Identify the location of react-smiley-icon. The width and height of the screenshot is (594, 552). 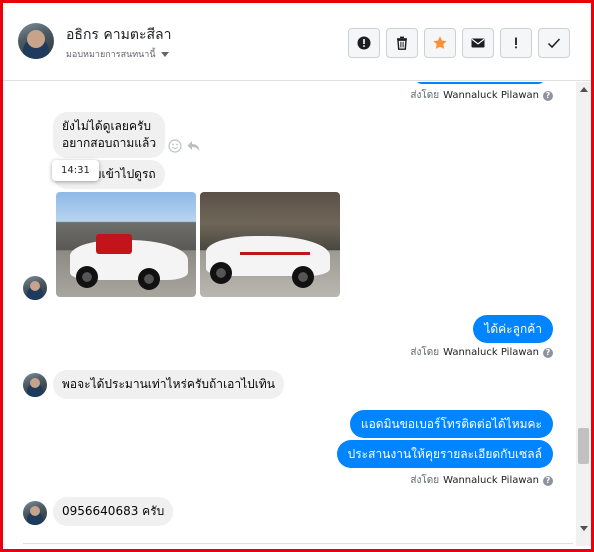
(175, 146).